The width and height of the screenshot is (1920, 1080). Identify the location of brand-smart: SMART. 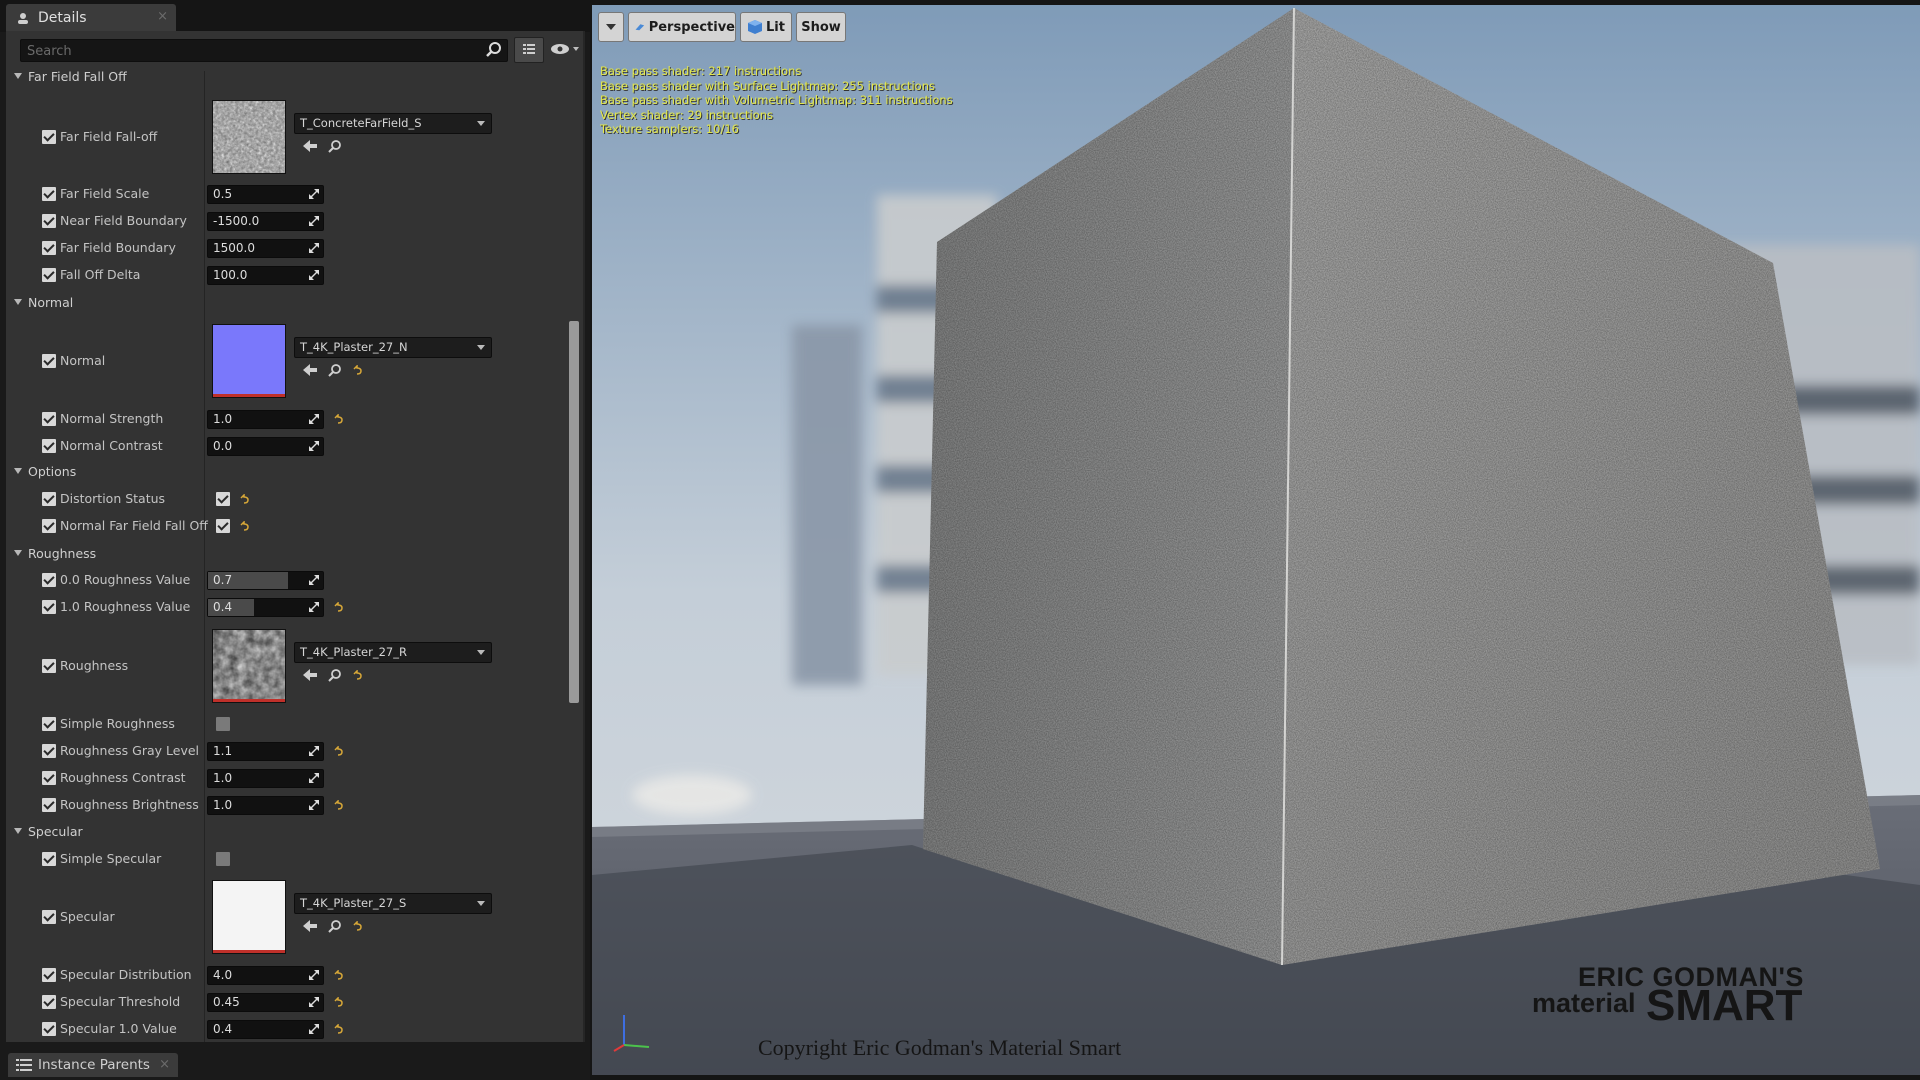
(1724, 1005).